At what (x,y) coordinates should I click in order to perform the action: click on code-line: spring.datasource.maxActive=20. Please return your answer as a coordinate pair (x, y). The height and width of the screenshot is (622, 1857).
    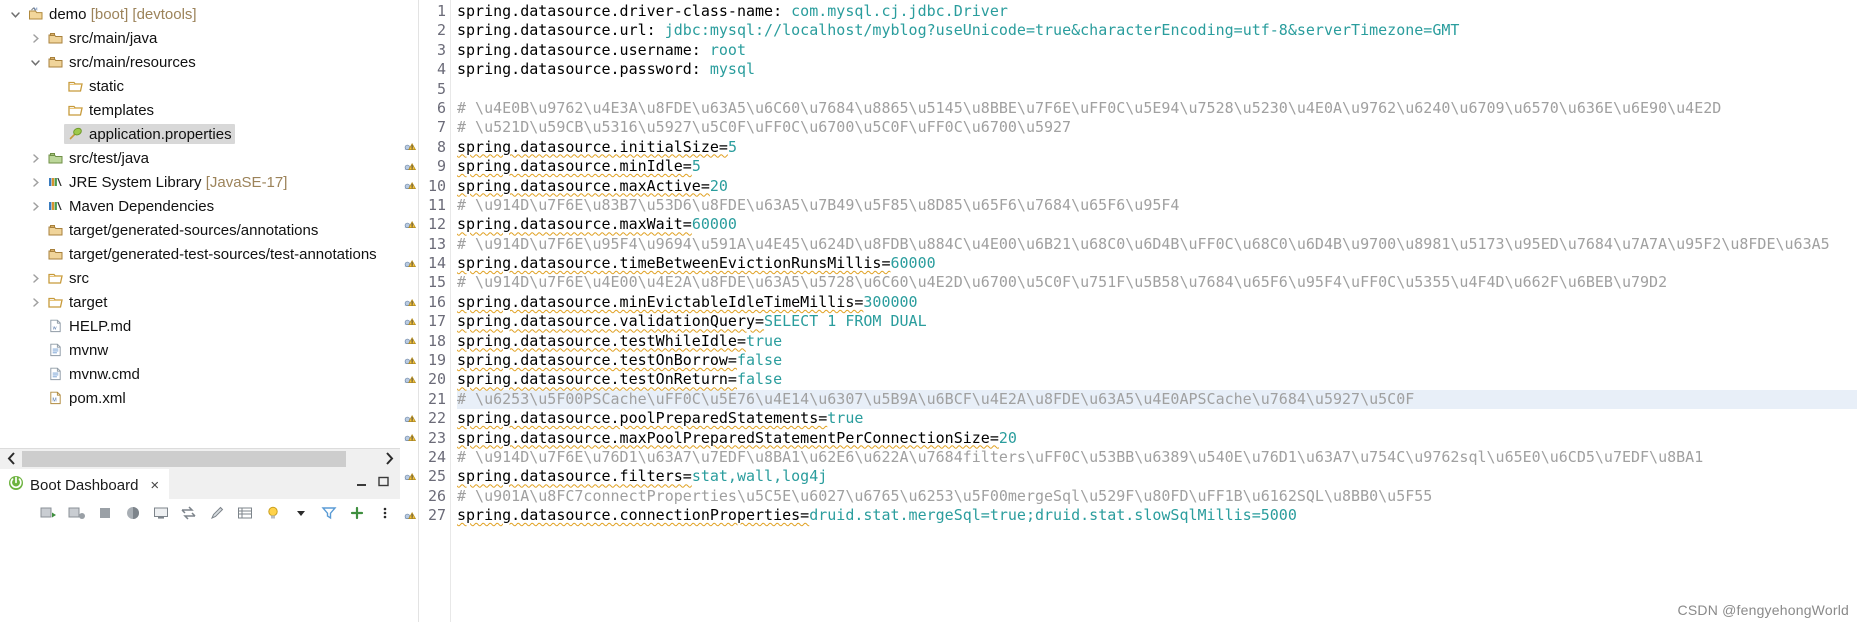
    Looking at the image, I should click on (1157, 186).